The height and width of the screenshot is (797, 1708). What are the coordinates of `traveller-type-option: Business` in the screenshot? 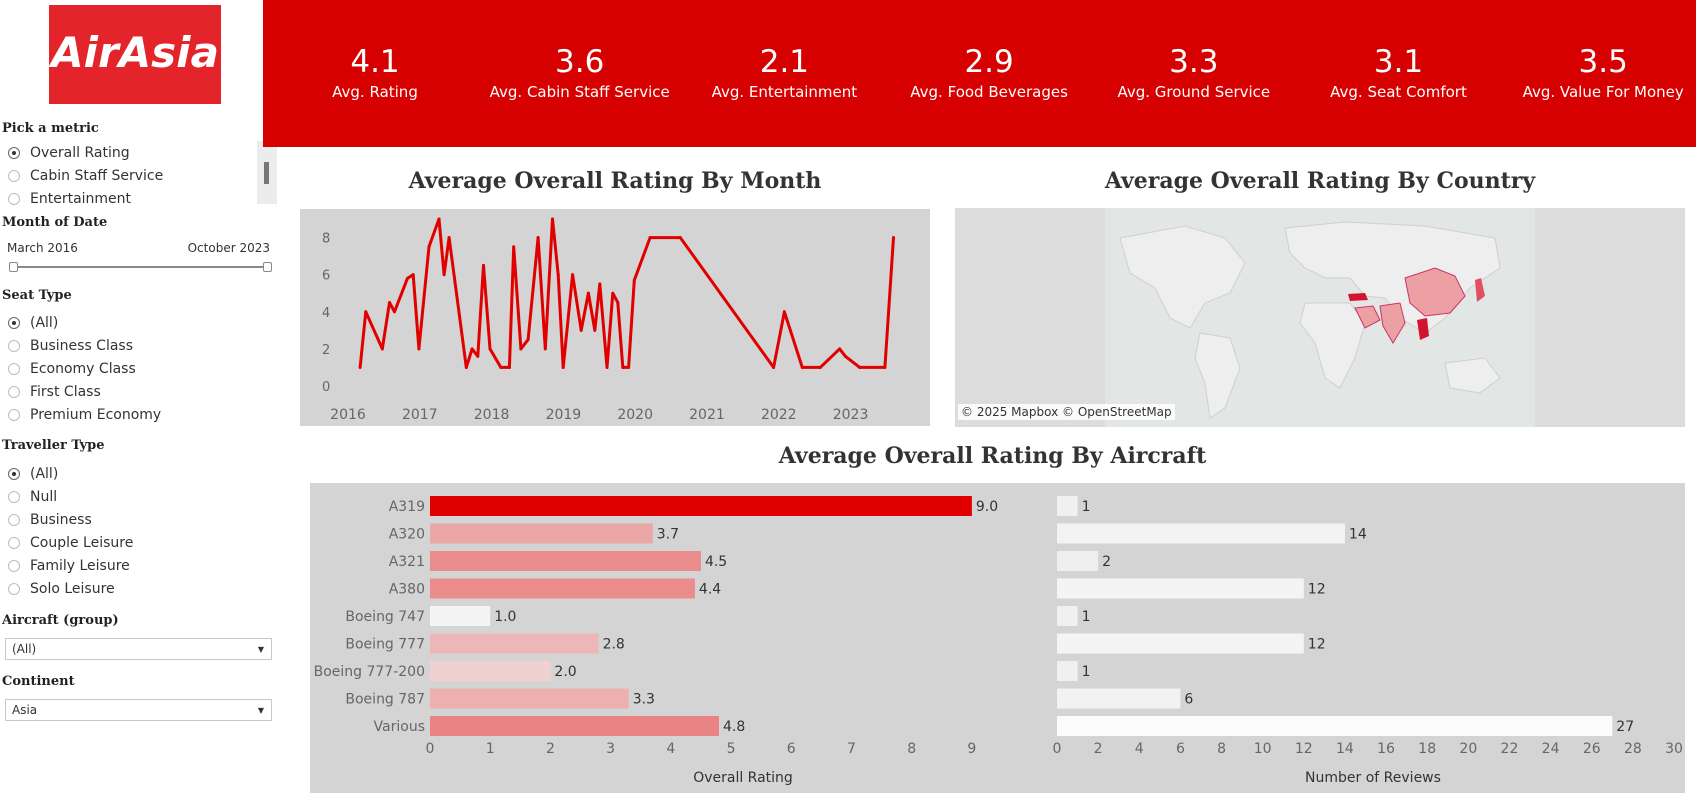 It's located at (50, 520).